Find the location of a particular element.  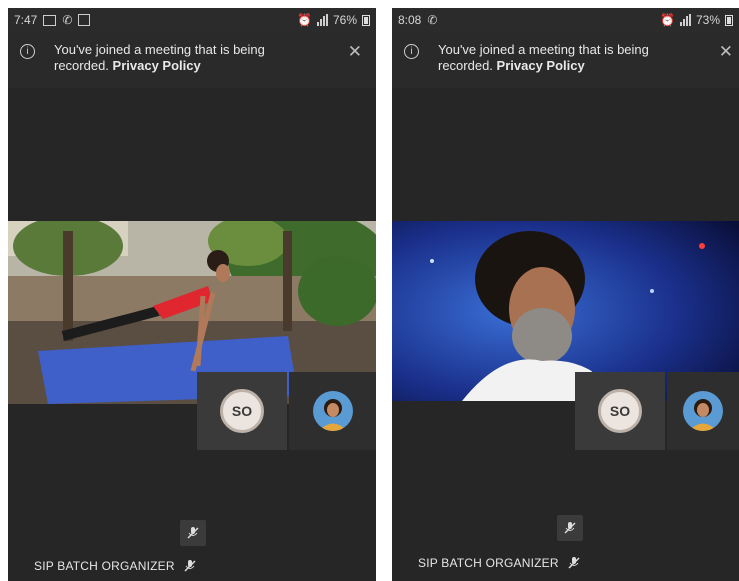

status-bar: 7:47 ✆ ⏰ 76% is located at coordinates (192, 20).